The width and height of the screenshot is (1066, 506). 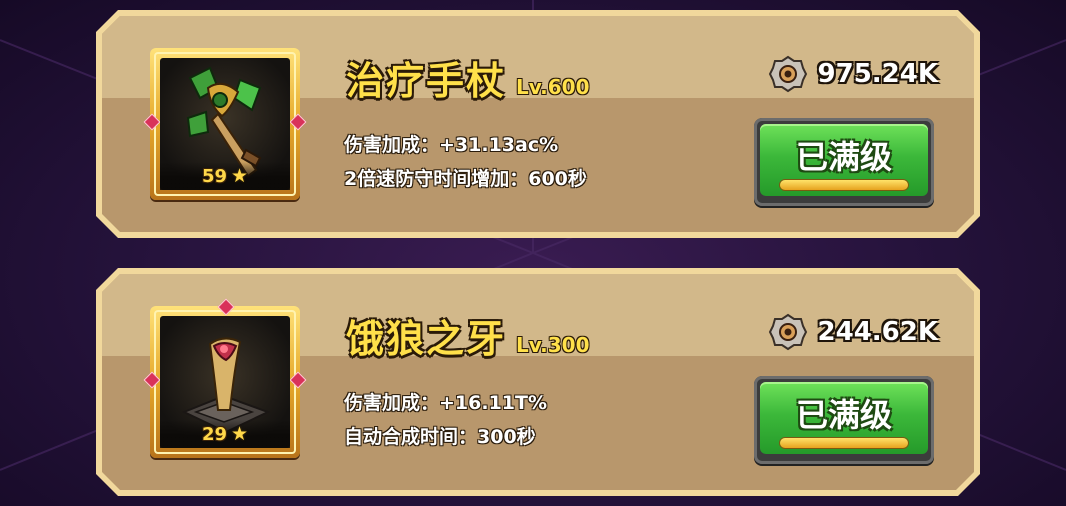 What do you see at coordinates (451, 145) in the screenshot?
I see `stat-damage-bonus: 伤害加成：+31.13ac%` at bounding box center [451, 145].